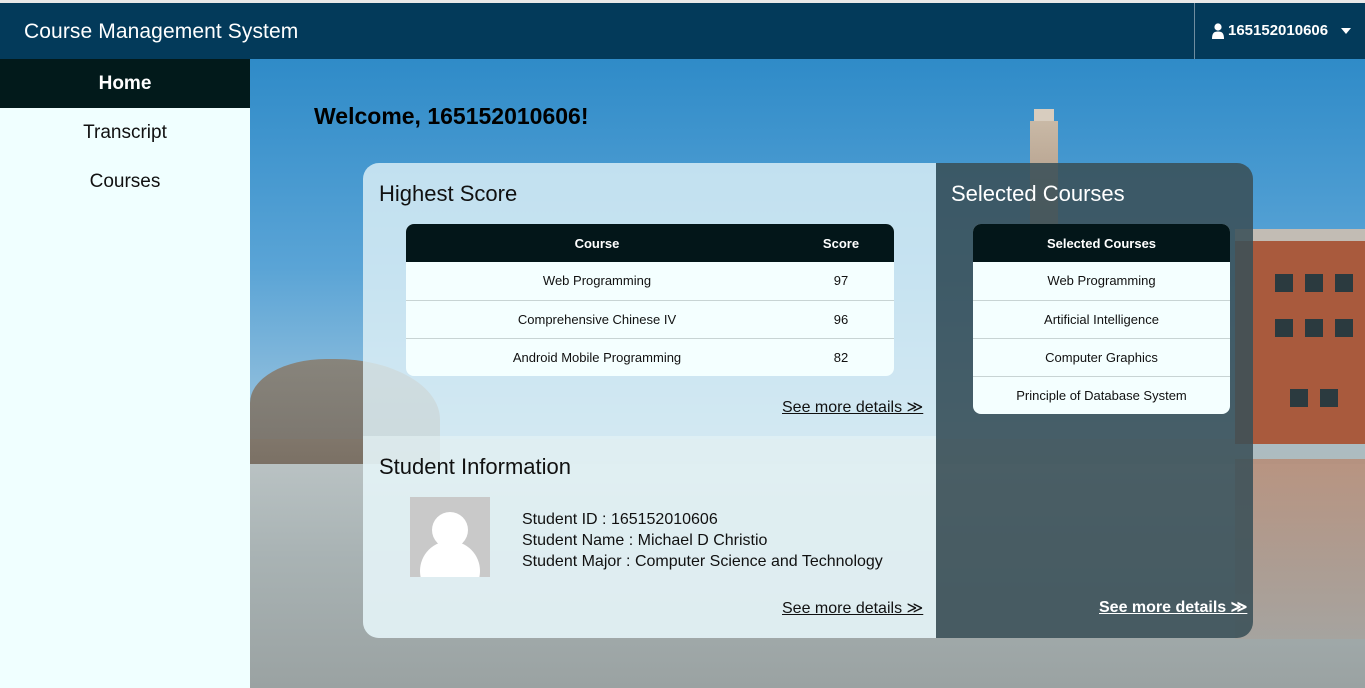  I want to click on course-cell: Web Programming, so click(597, 281).